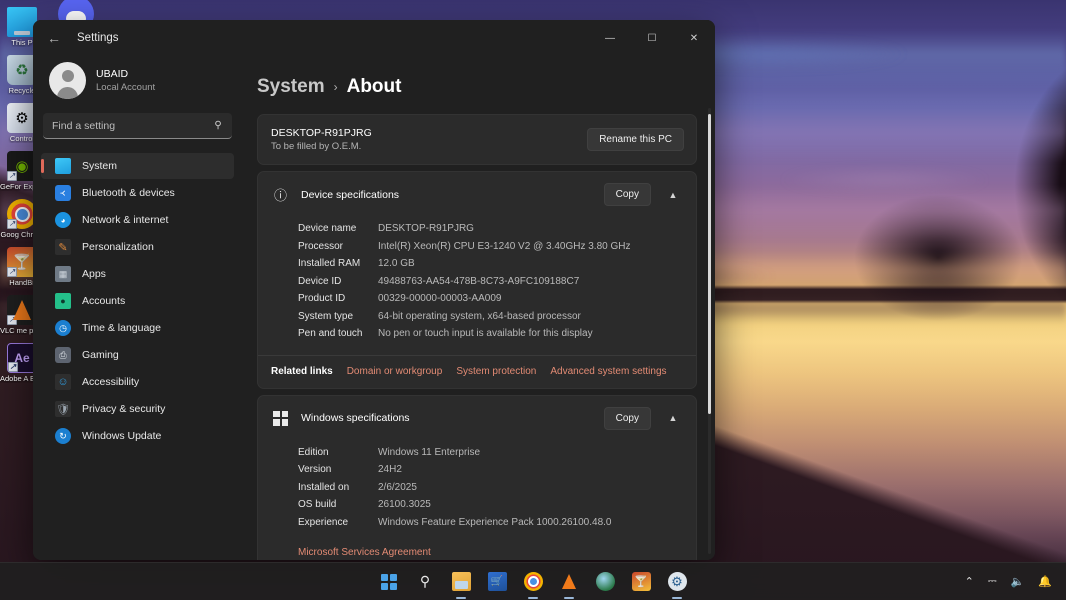 The image size is (1066, 600). I want to click on spec-value: 26100.3025, so click(404, 504).